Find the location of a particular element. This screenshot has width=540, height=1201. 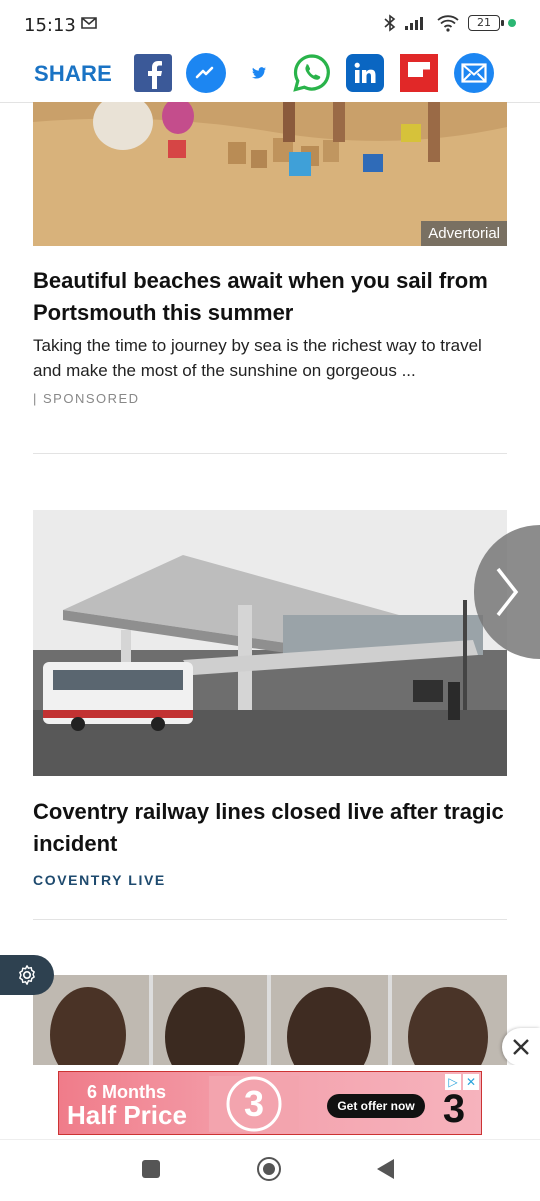

twitter-icon is located at coordinates (259, 73).